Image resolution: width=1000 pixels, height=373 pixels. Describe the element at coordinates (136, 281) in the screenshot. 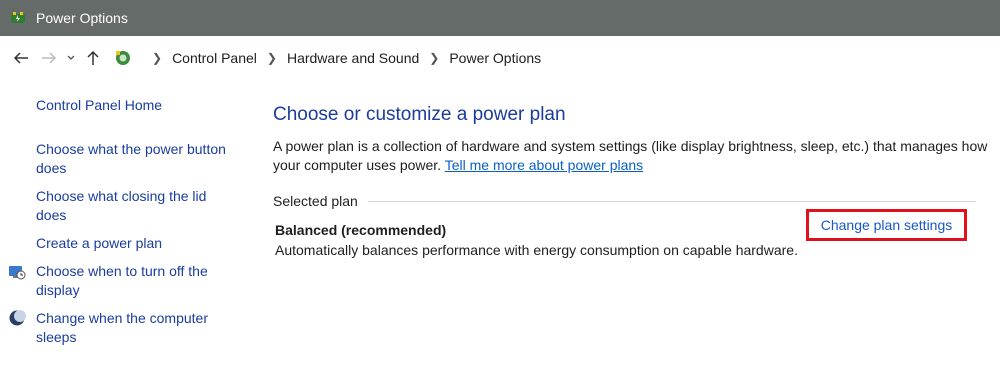

I see `sidebar-item-turn-off-display: Choose when to turn off the display` at that location.